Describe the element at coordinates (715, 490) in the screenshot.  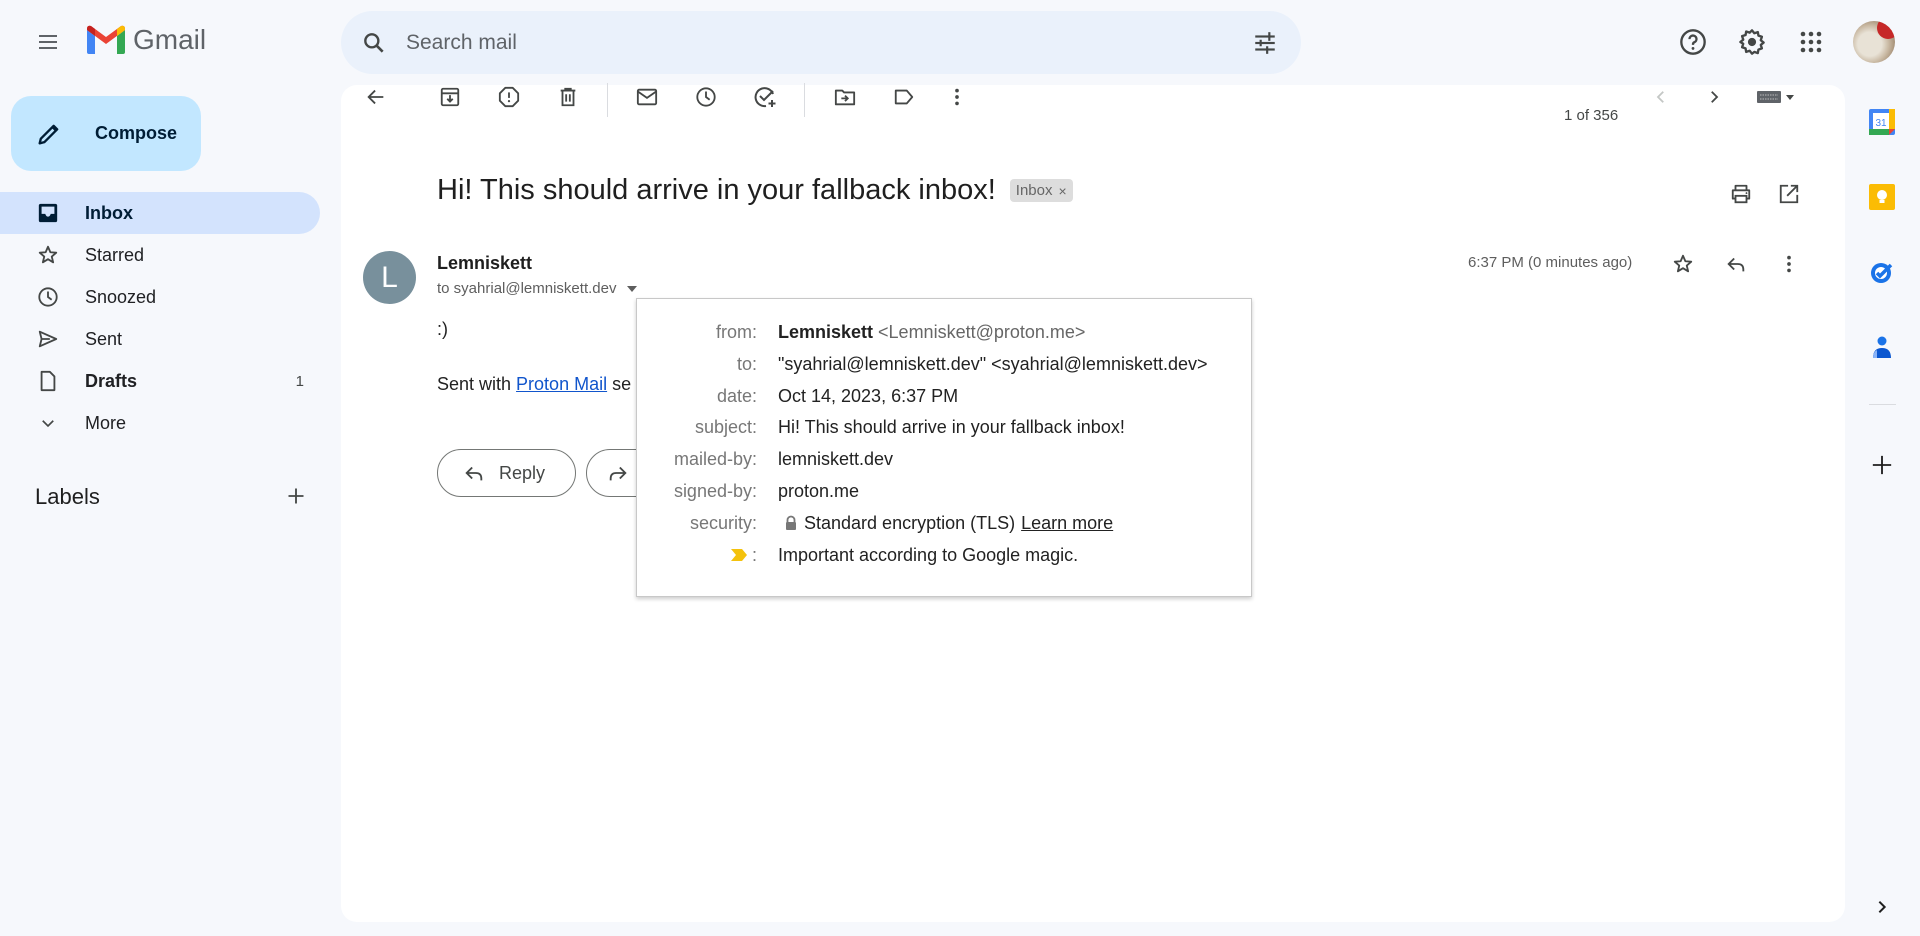
I see `detail-key: signed-by:` at that location.